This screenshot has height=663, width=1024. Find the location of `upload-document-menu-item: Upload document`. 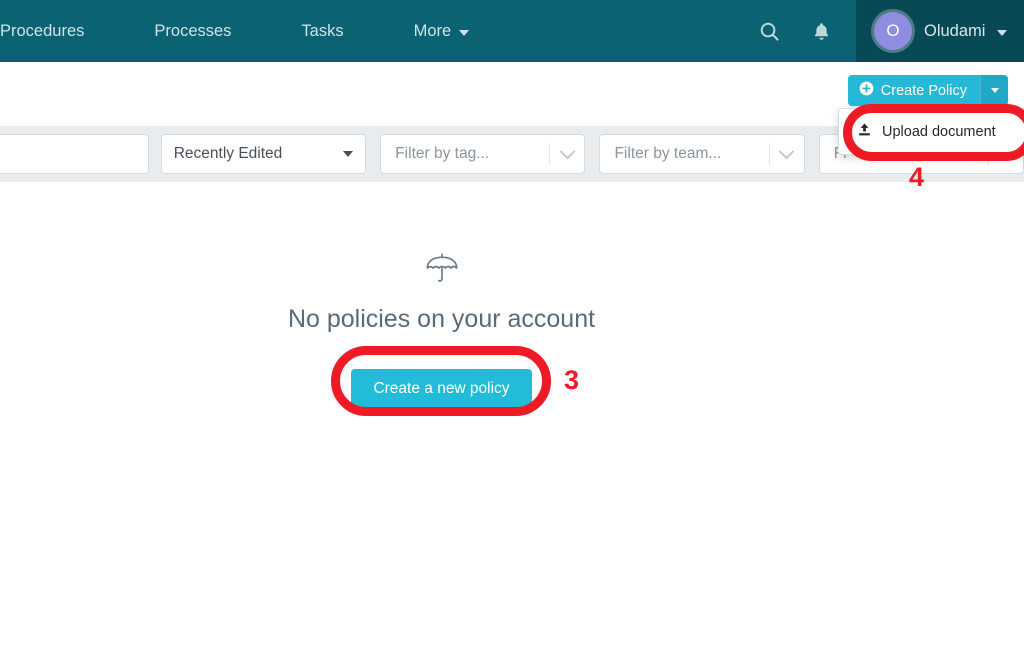

upload-document-menu-item: Upload document is located at coordinates (931, 131).